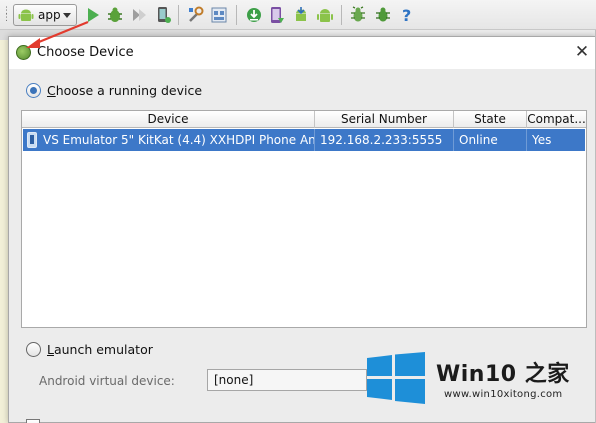  What do you see at coordinates (57, 34) in the screenshot?
I see `annotation-arrow` at bounding box center [57, 34].